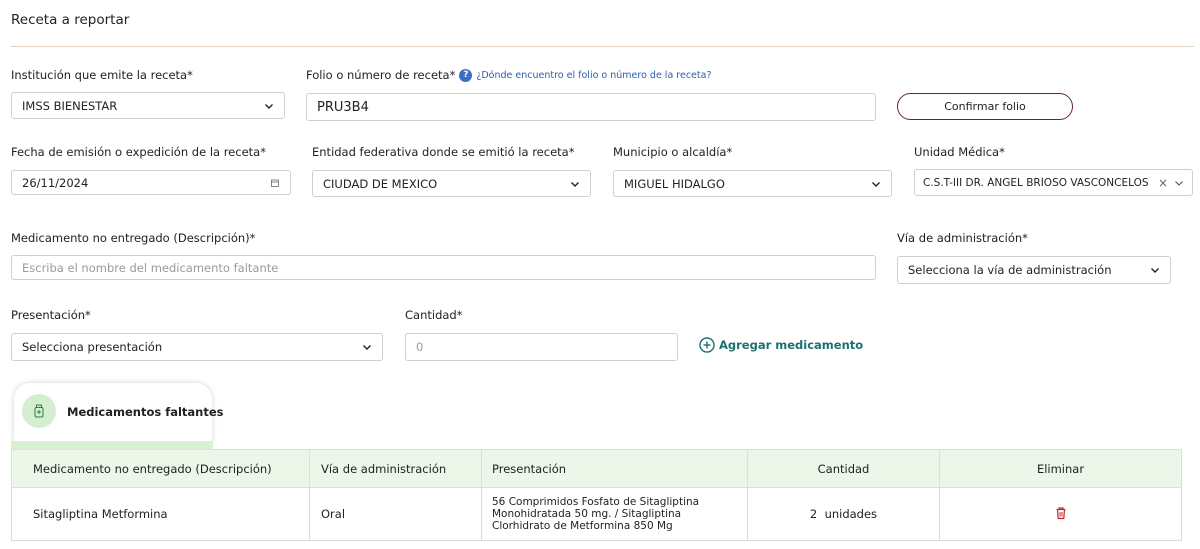 The width and height of the screenshot is (1200, 549). I want to click on trash-icon, so click(1061, 514).